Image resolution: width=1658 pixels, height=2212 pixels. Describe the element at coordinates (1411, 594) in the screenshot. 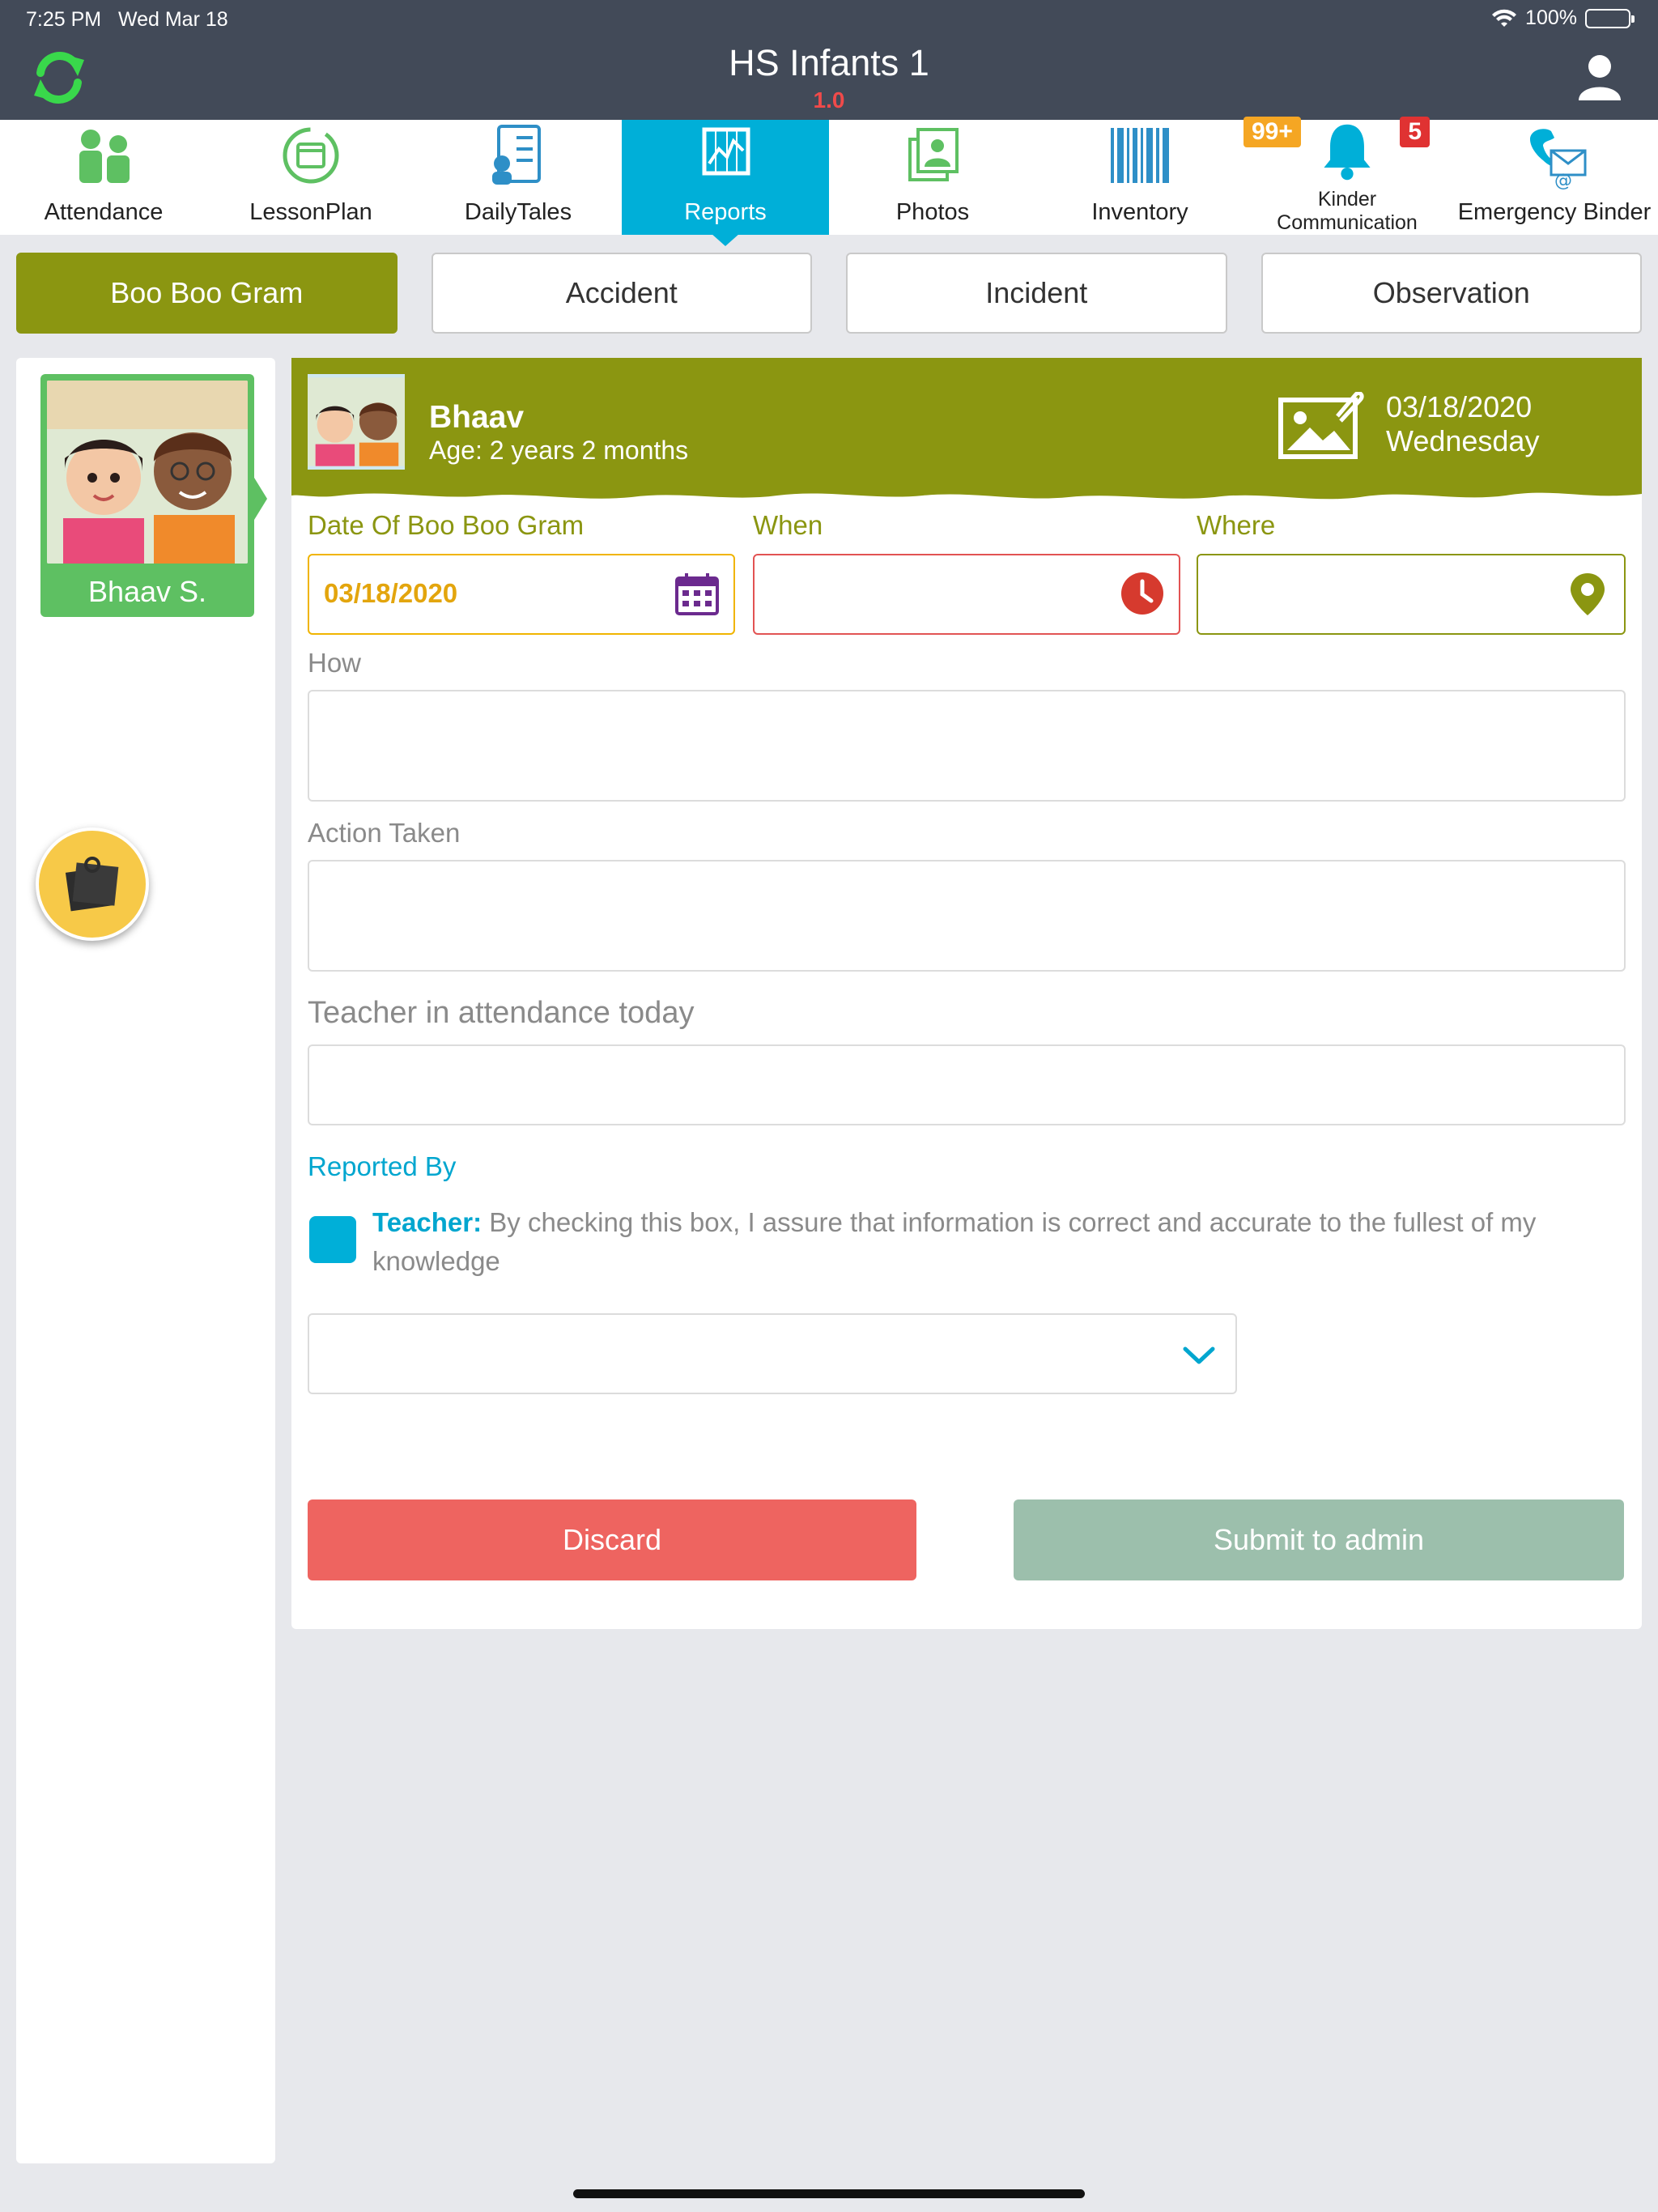

I see `where-field` at that location.